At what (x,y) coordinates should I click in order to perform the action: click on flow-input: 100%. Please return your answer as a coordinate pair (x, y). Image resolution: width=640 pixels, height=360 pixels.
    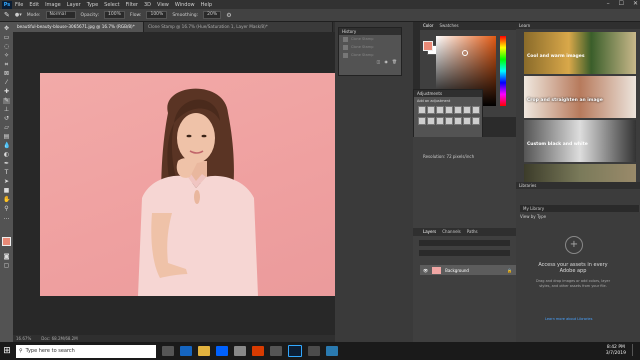
    Looking at the image, I should click on (157, 15).